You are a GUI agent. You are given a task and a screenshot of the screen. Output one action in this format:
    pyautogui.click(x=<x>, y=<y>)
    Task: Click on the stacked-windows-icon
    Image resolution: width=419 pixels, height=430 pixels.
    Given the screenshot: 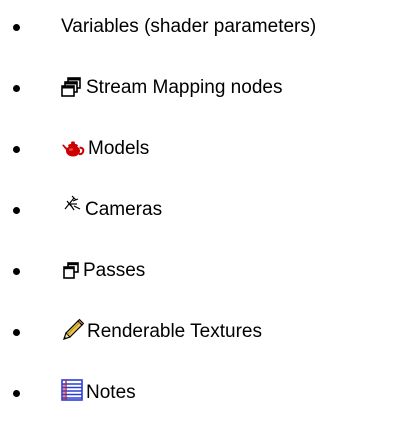 What is the action you would take?
    pyautogui.click(x=72, y=88)
    